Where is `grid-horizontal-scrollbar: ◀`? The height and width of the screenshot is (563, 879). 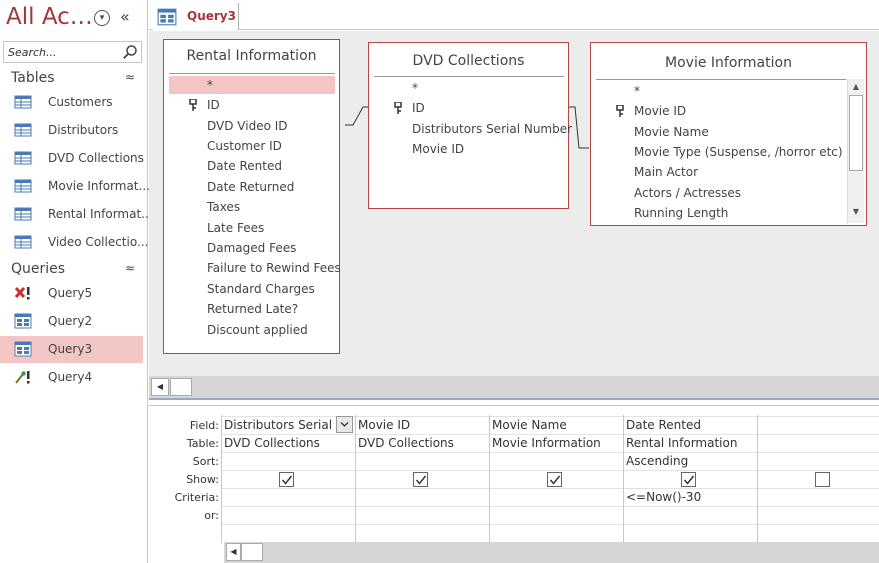
grid-horizontal-scrollbar: ◀ is located at coordinates (551, 552).